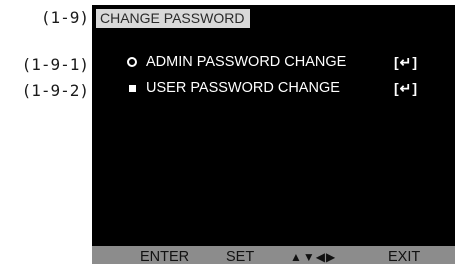  I want to click on menu-item-label: USER PASSWORD CHANGE, so click(243, 88).